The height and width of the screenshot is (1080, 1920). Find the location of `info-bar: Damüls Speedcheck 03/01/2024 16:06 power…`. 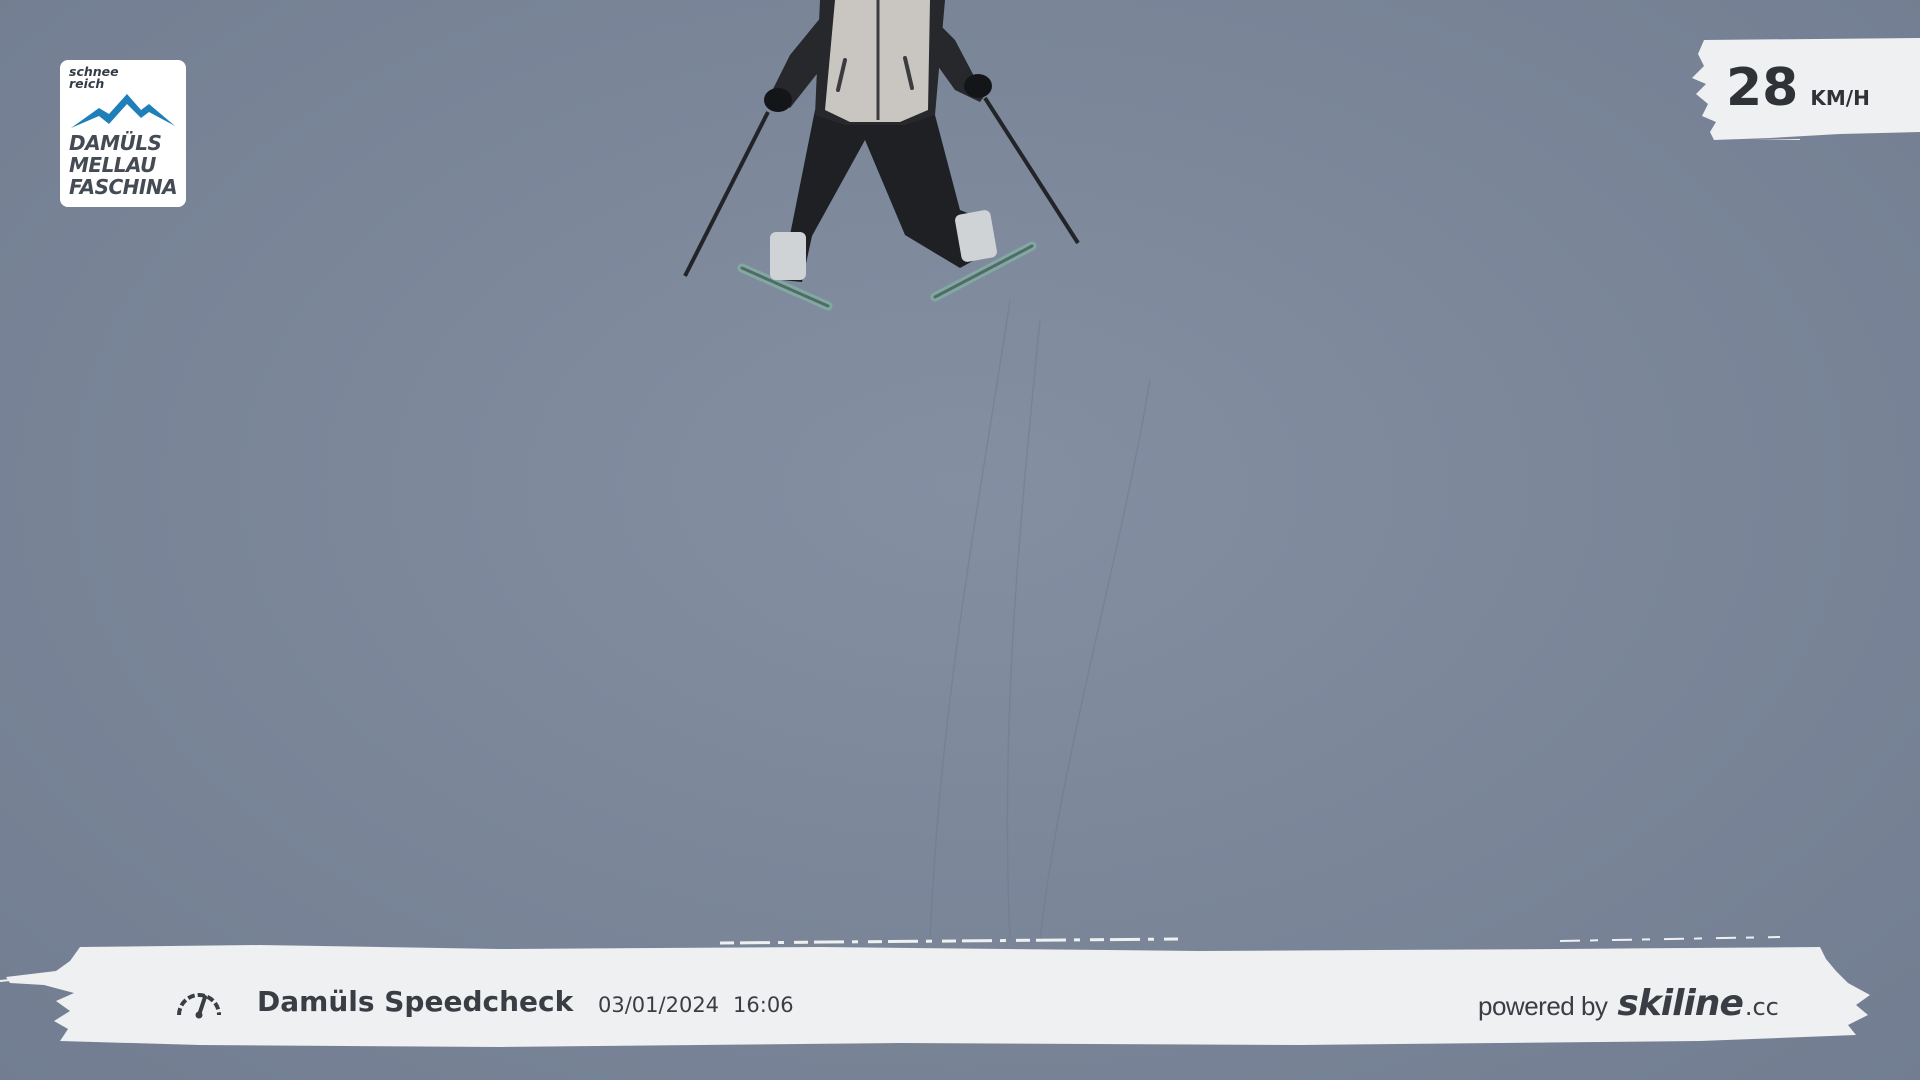

info-bar: Damüls Speedcheck 03/01/2024 16:06 power… is located at coordinates (960, 995).